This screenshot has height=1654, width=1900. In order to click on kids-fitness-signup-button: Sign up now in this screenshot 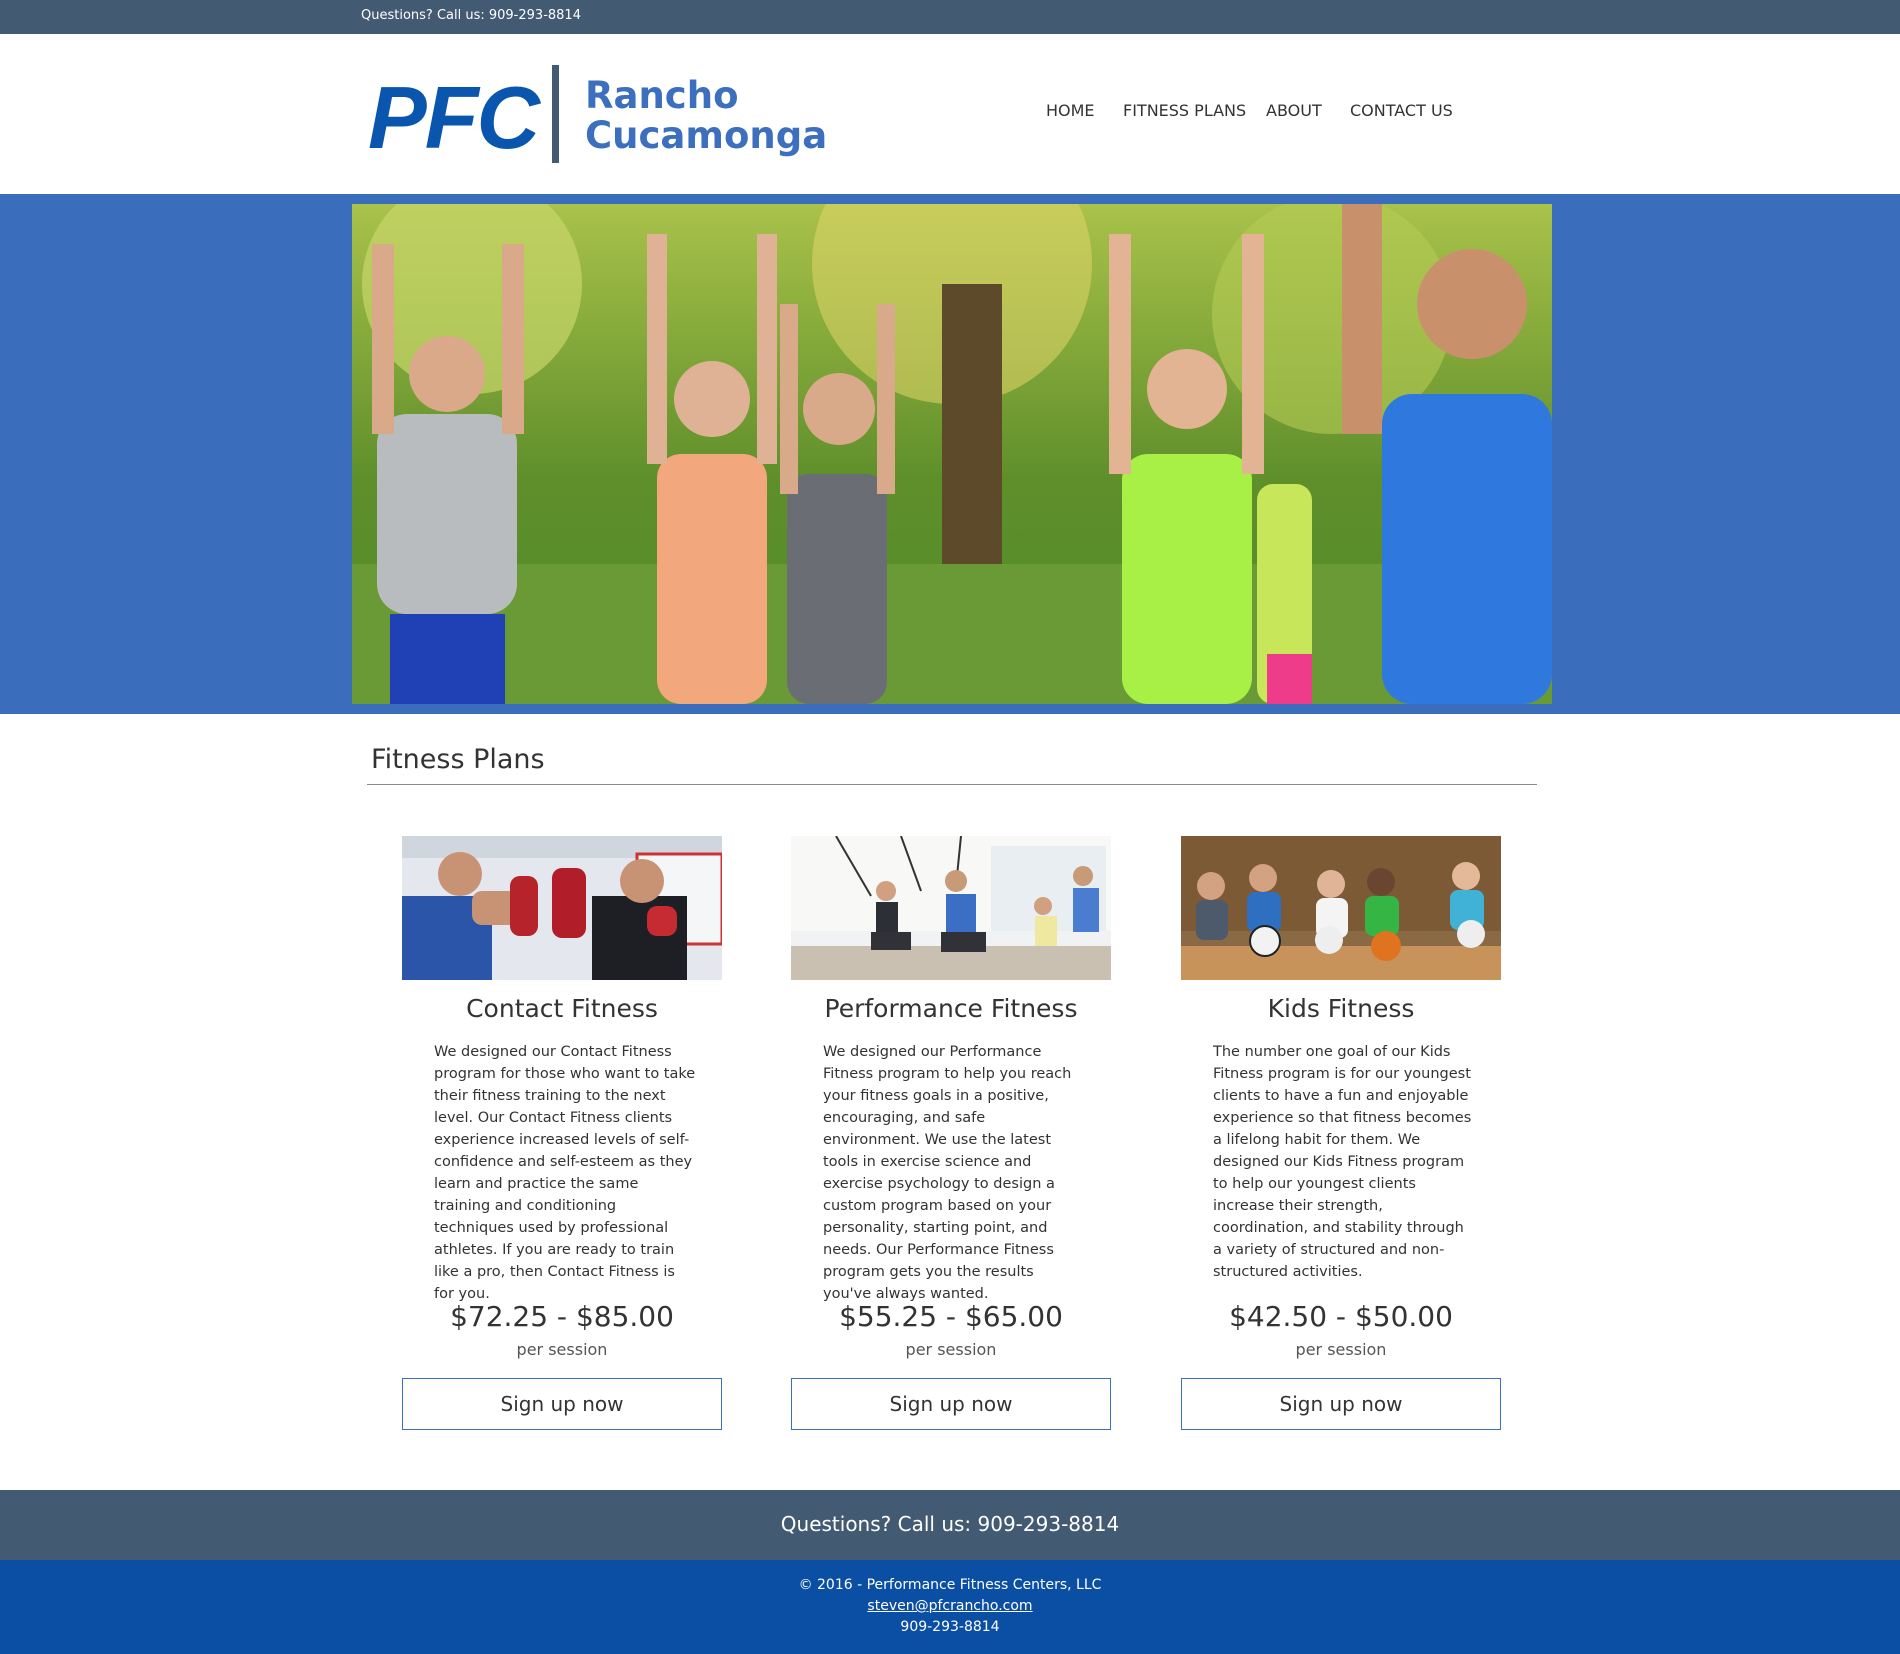, I will do `click(1341, 1404)`.